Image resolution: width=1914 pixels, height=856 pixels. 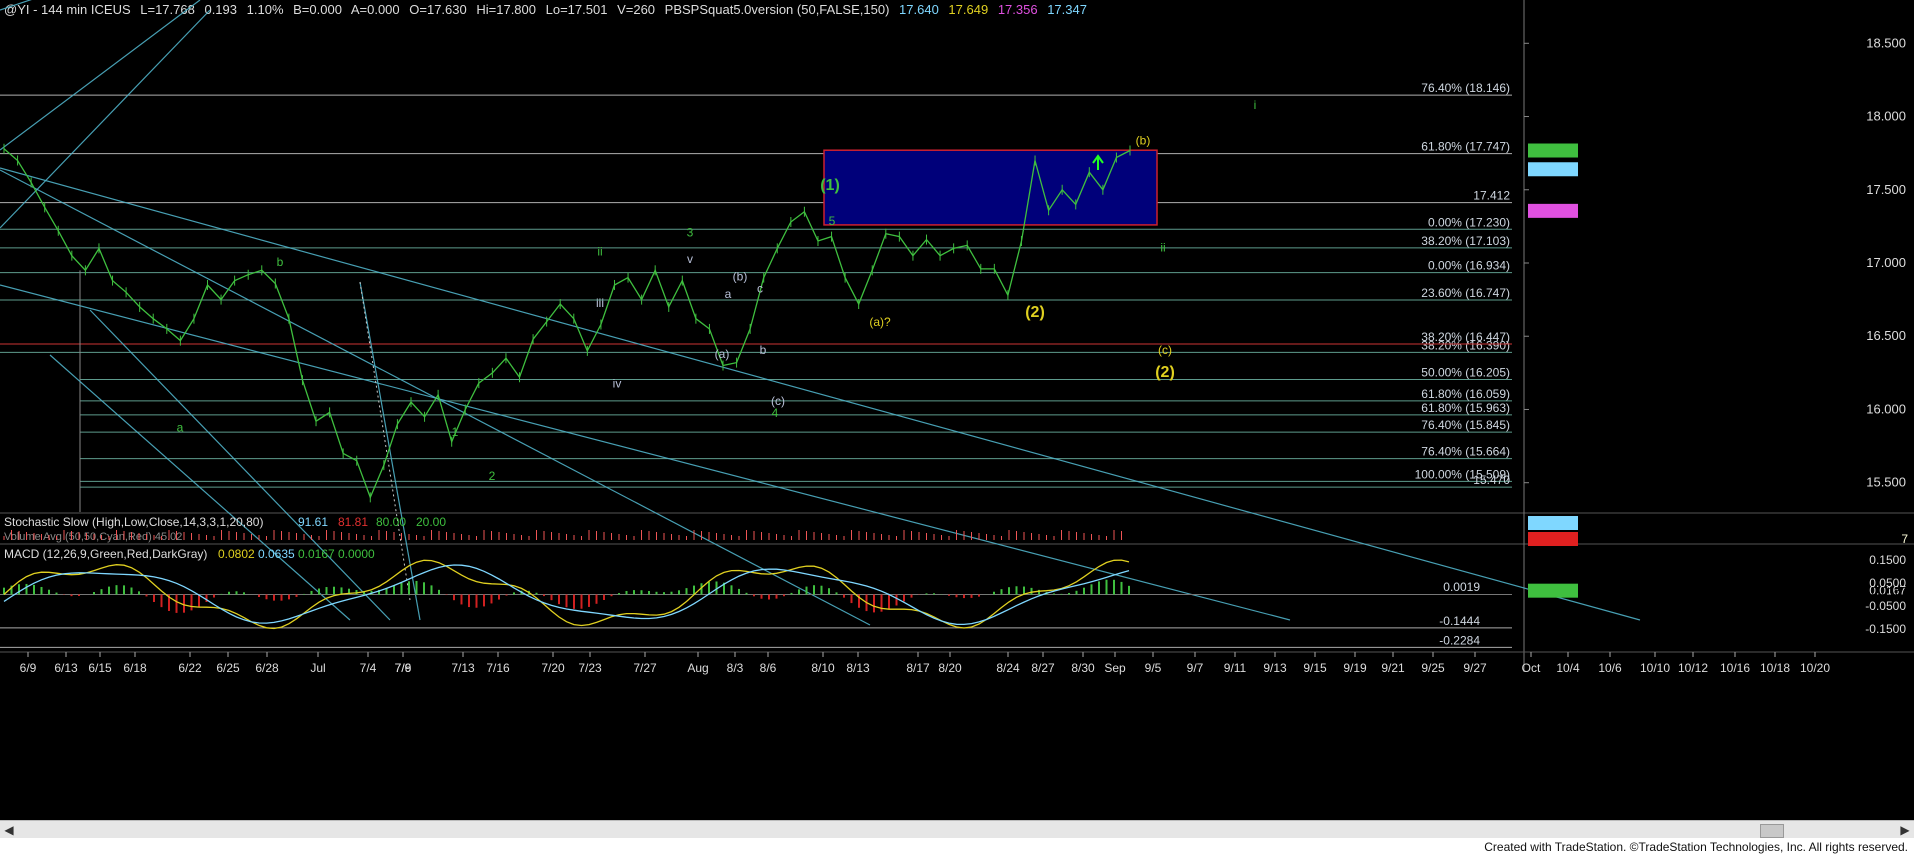 I want to click on time-tick-label: 6/28, so click(x=267, y=668).